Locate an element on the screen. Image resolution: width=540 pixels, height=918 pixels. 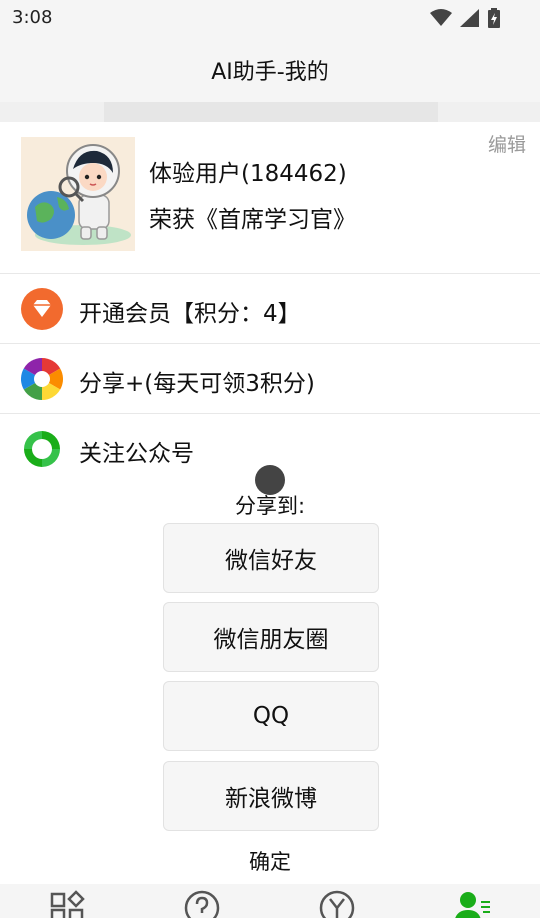
app-header: AI助手-我的 is located at coordinates (270, 69).